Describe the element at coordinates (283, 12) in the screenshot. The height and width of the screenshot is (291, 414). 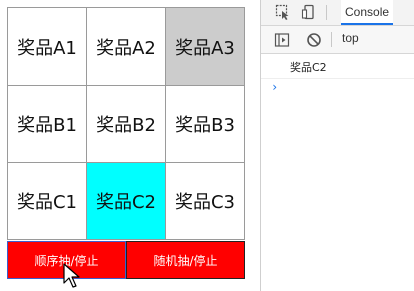
I see `element-picker-icon` at that location.